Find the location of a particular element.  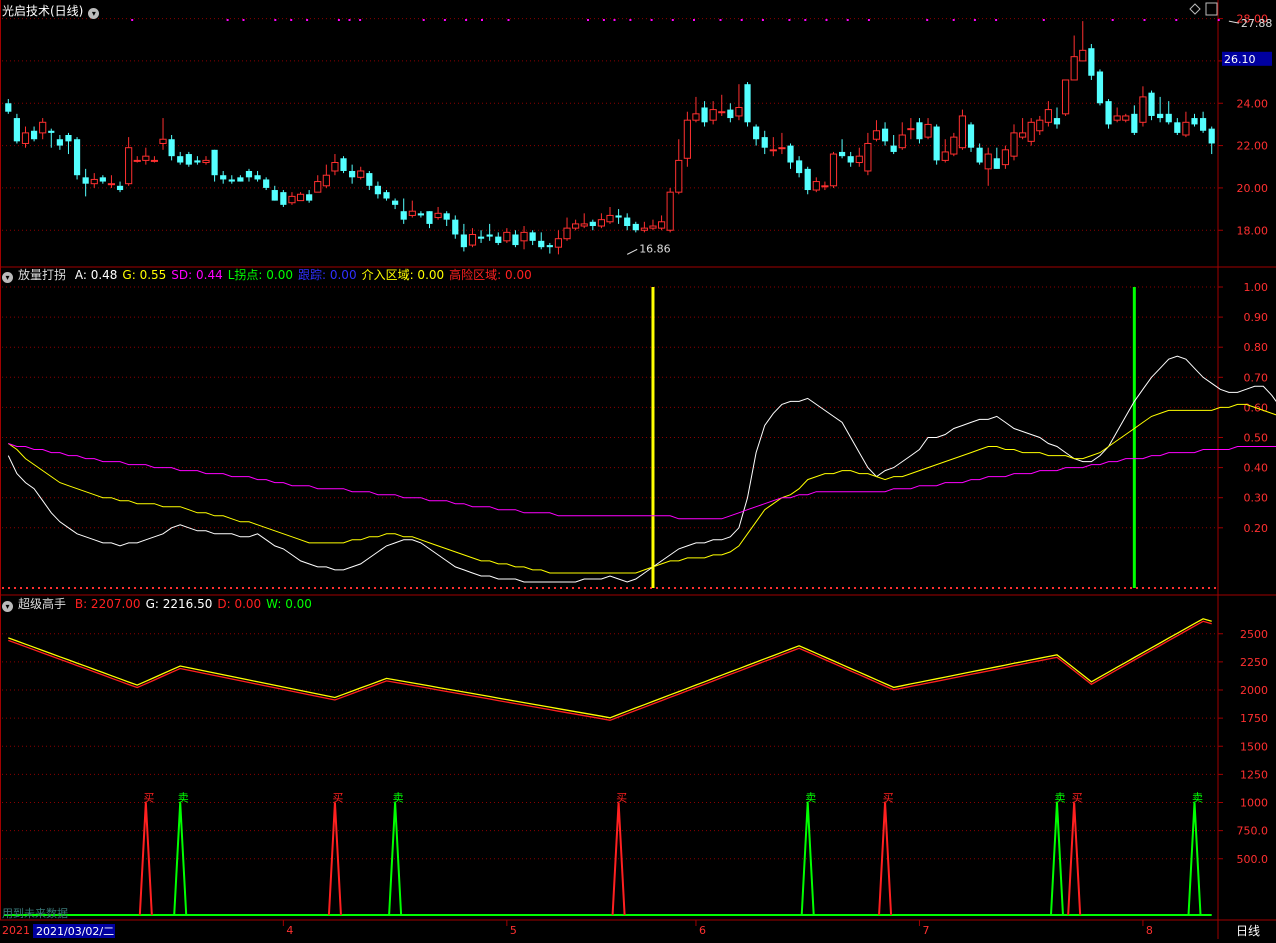

indicator2-tick-label: 1750 is located at coordinates (1254, 718).